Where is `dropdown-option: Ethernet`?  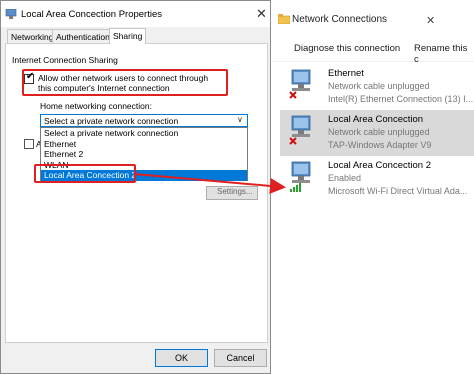 dropdown-option: Ethernet is located at coordinates (144, 144).